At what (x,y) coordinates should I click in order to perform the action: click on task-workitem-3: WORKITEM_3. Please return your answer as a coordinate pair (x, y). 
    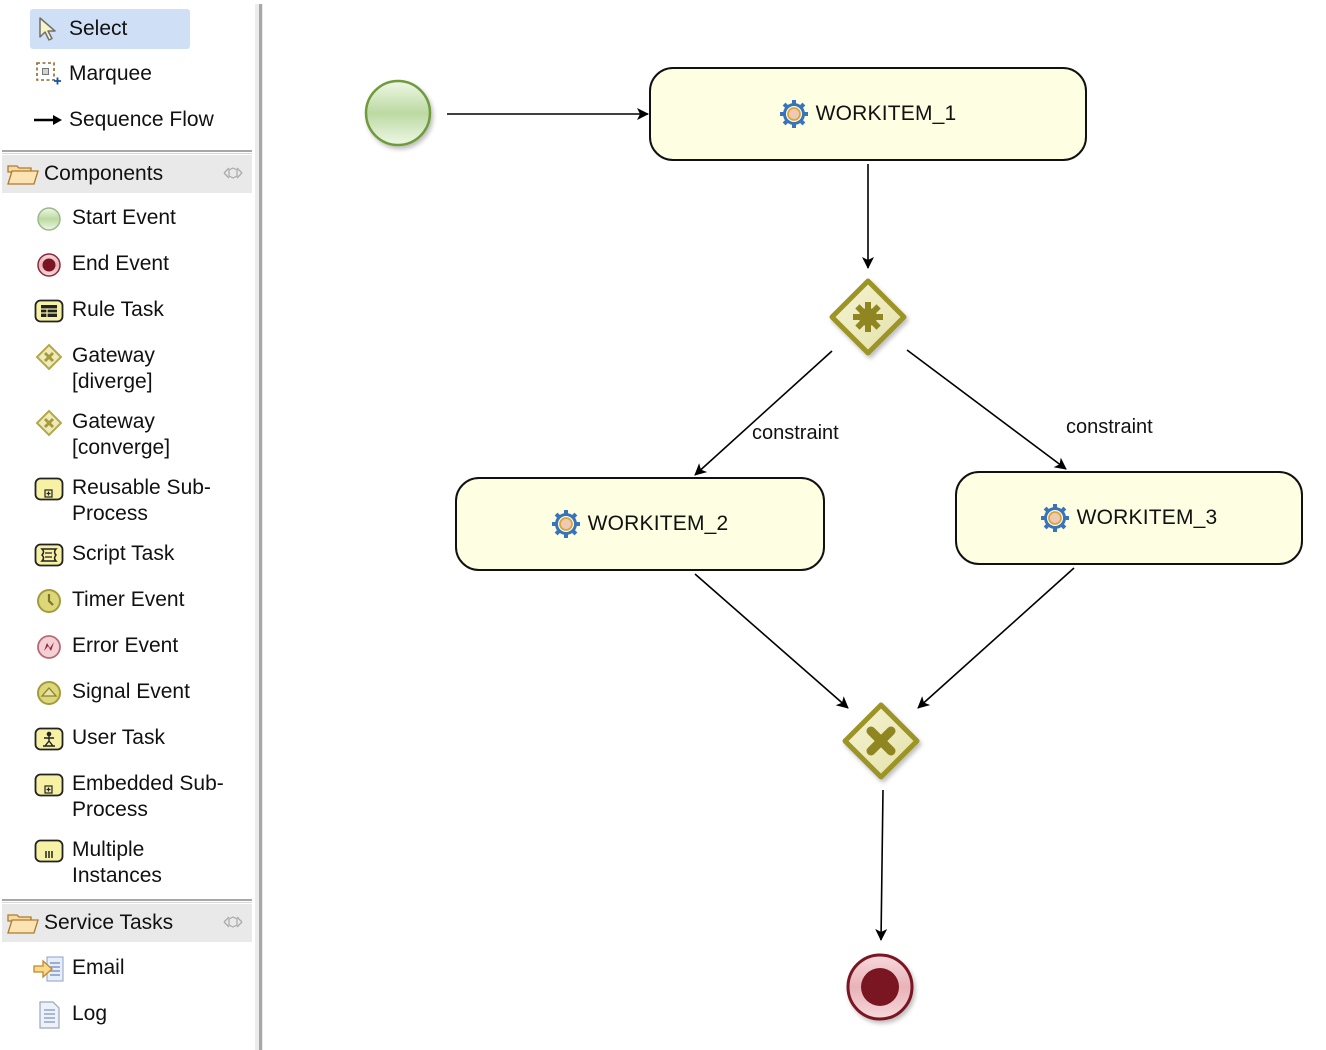
    Looking at the image, I should click on (1129, 518).